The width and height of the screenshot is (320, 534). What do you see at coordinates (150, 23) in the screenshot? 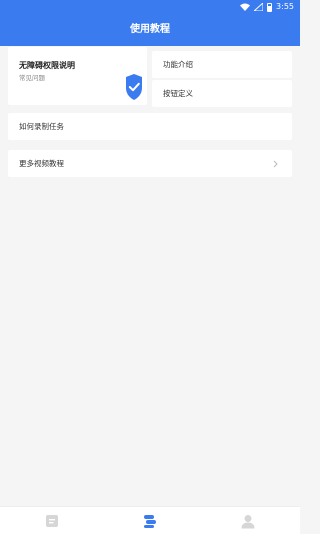
I see `app-header: 3:55 使用教程` at bounding box center [150, 23].